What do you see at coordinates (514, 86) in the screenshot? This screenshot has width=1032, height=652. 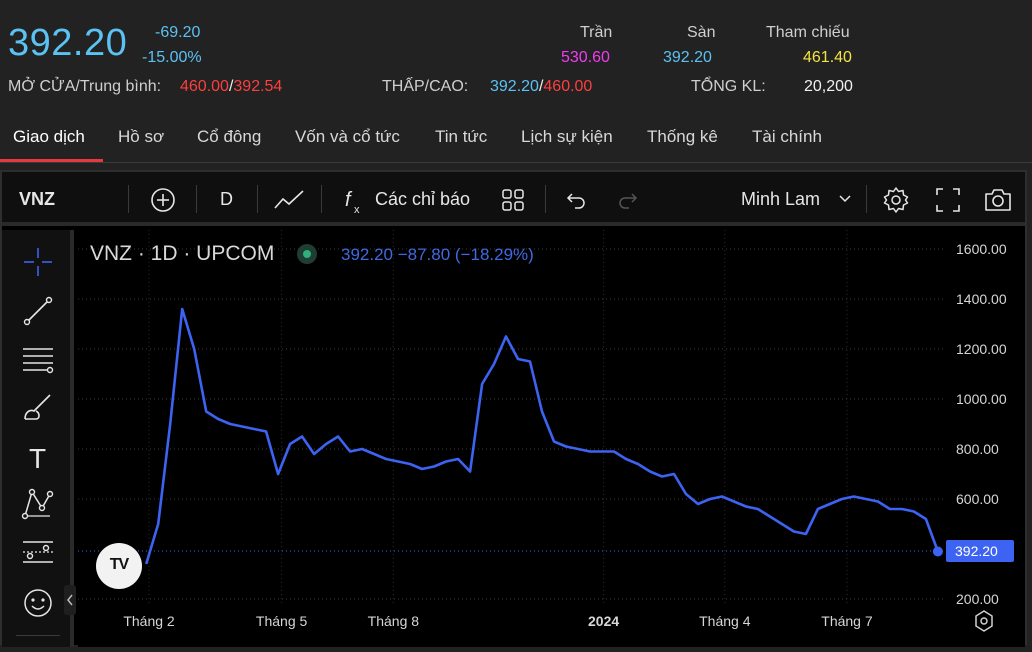 I see `low-value: 392.20` at bounding box center [514, 86].